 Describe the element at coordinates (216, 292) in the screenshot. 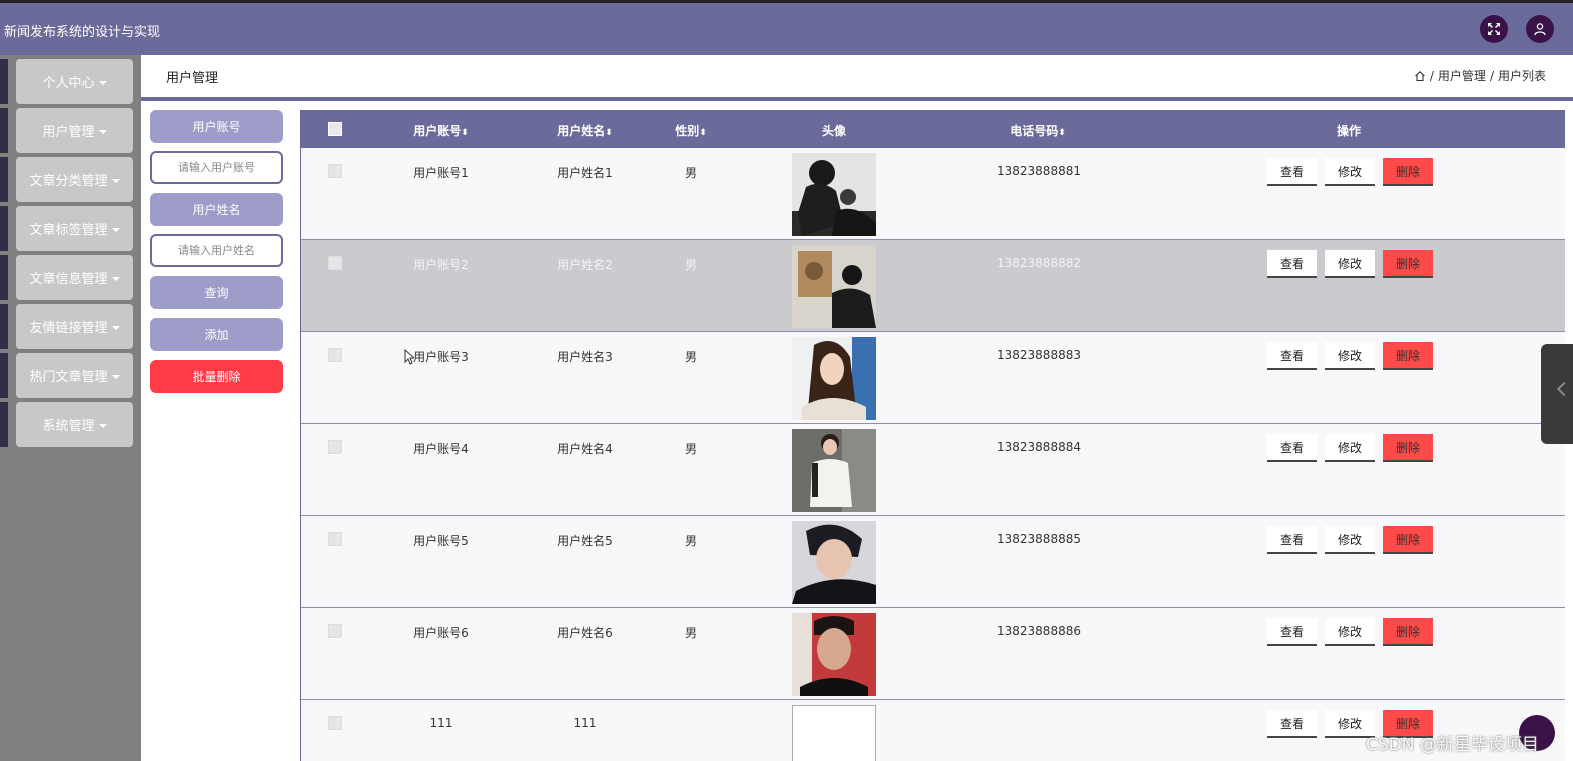

I see `query-button: 查询` at that location.